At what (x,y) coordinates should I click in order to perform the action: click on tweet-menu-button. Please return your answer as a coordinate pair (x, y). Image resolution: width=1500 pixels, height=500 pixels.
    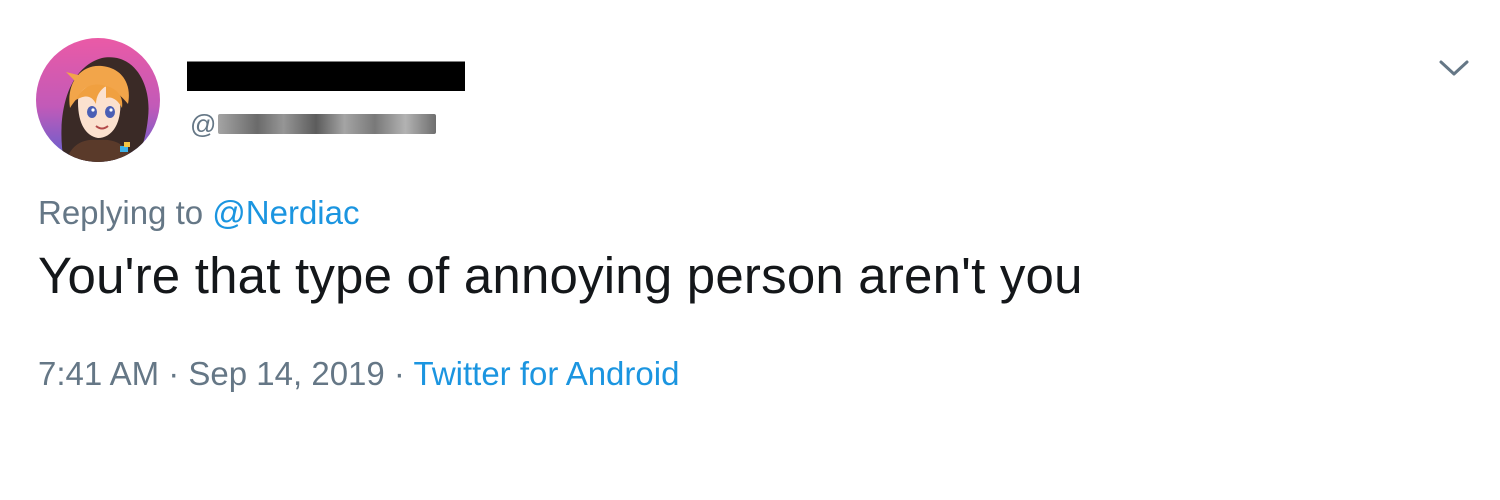
    Looking at the image, I should click on (1454, 68).